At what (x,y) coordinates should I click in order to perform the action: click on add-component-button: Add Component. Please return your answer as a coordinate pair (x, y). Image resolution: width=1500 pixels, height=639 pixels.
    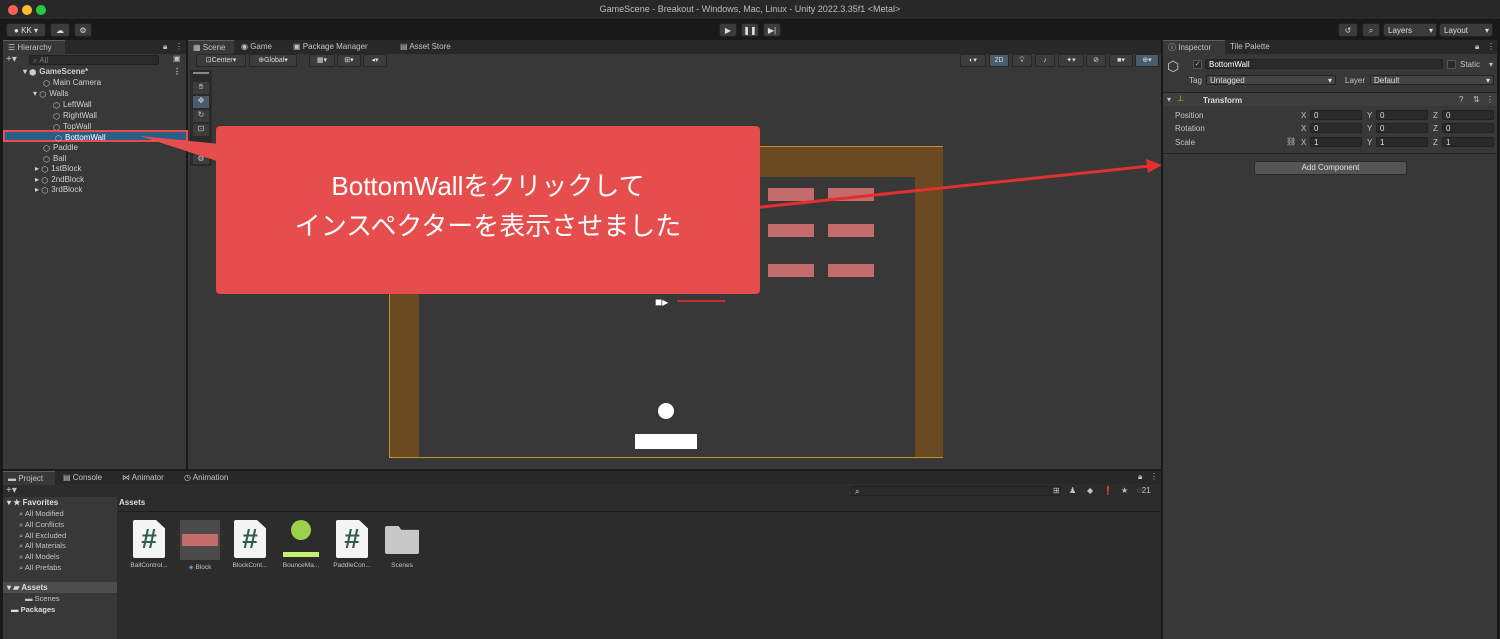
    Looking at the image, I should click on (1330, 168).